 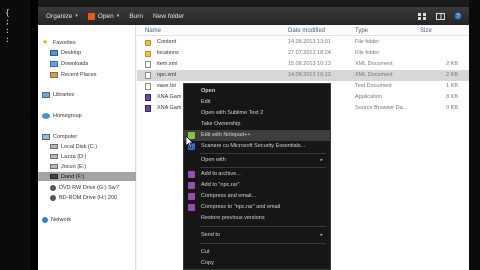 I want to click on column-date-modified: Date modified, so click(x=306, y=31).